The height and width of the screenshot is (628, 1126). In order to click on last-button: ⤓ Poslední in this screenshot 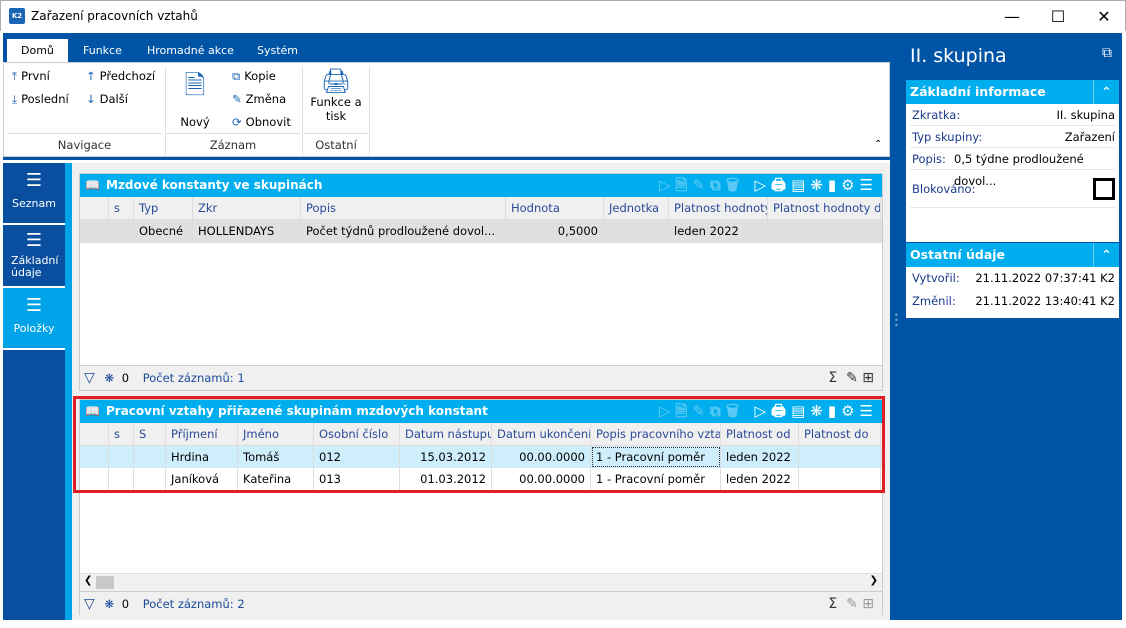, I will do `click(40, 99)`.